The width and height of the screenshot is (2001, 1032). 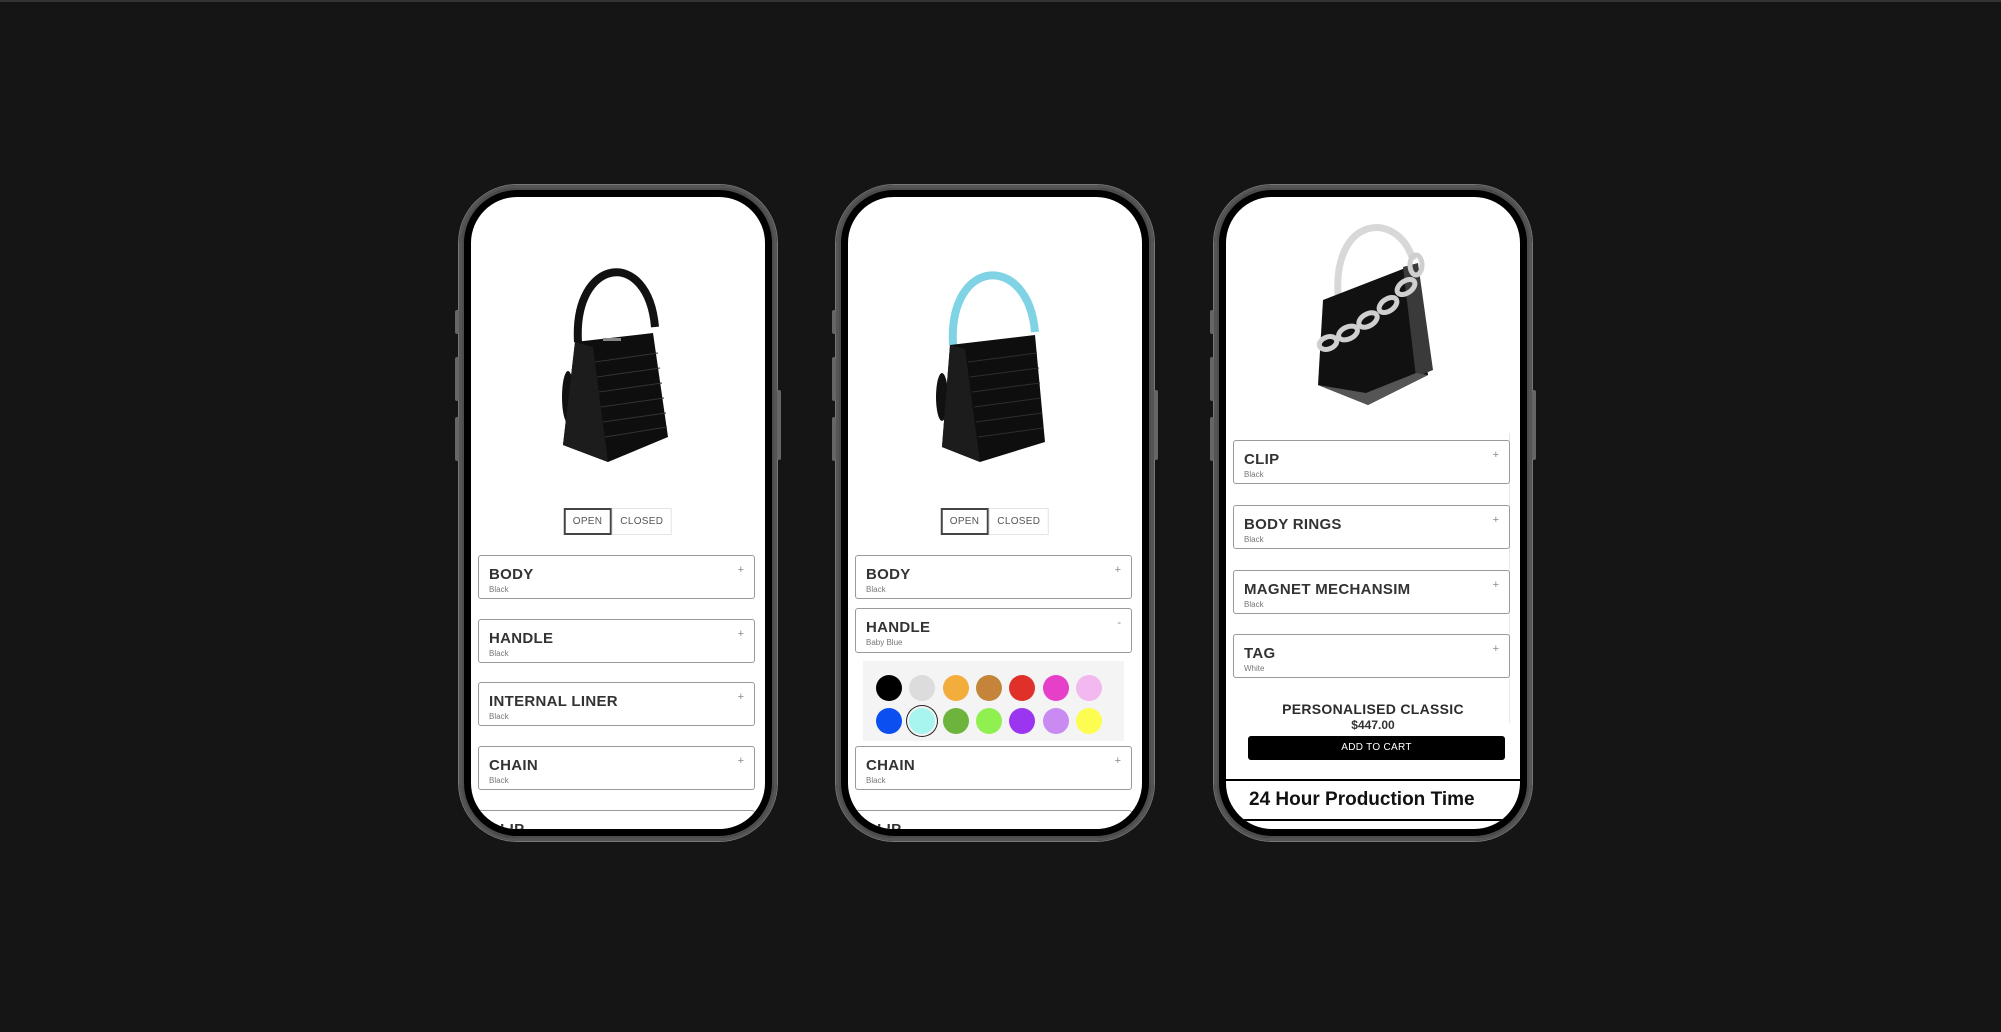 I want to click on product-price: $447.00, so click(x=1373, y=725).